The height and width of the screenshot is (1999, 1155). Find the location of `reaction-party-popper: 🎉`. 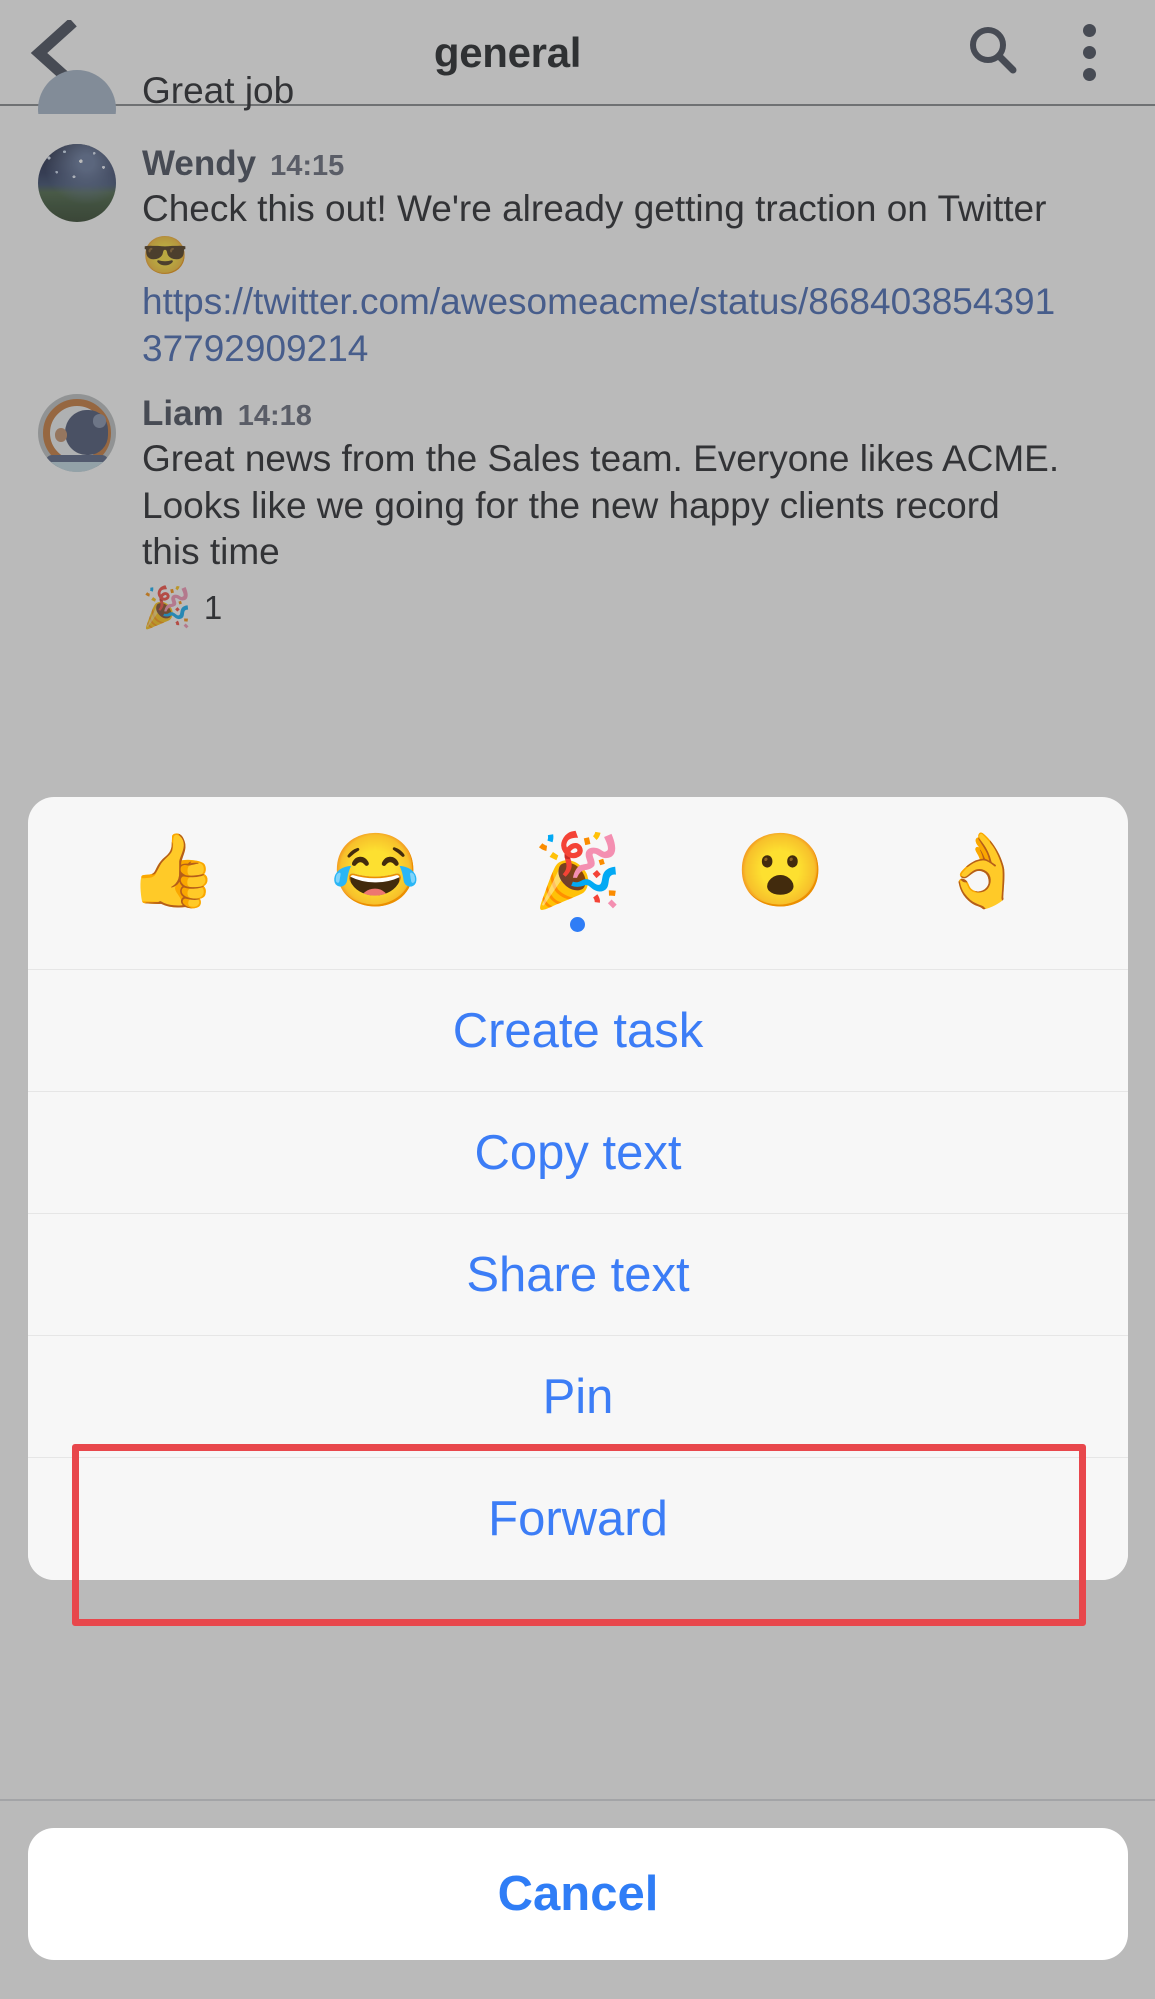

reaction-party-popper: 🎉 is located at coordinates (578, 883).